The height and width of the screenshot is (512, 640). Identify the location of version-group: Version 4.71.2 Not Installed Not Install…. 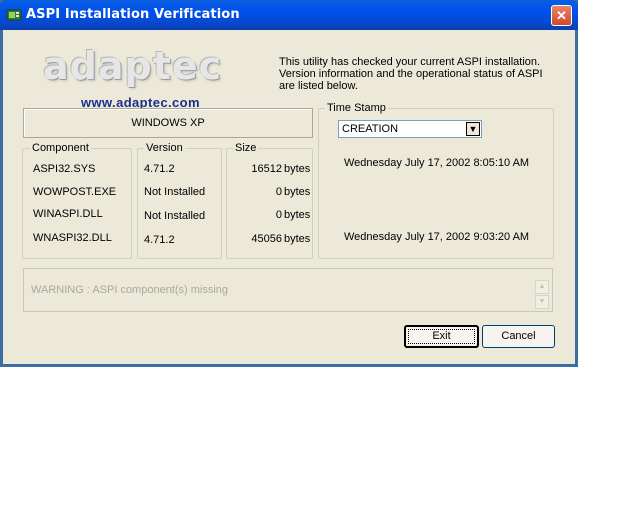
(179, 200).